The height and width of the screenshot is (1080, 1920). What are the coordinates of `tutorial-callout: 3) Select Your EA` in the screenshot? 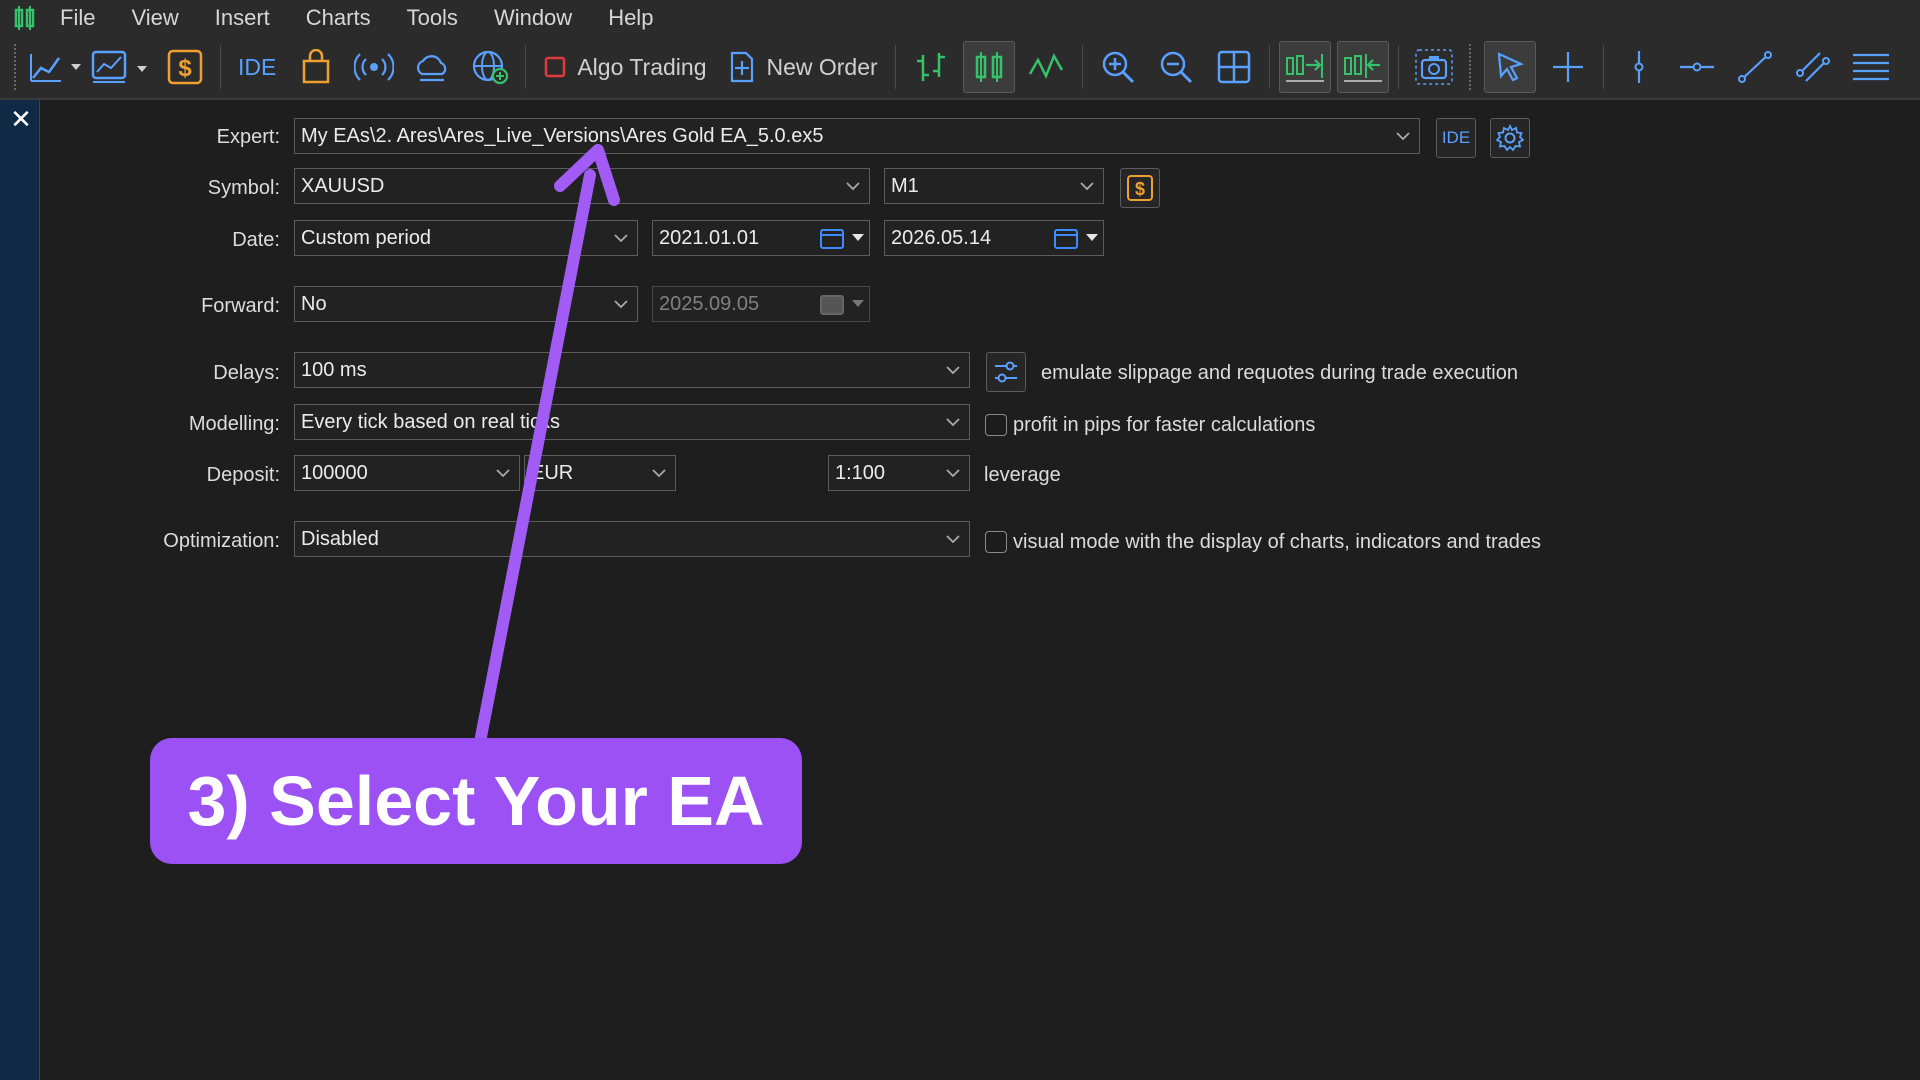 It's located at (476, 801).